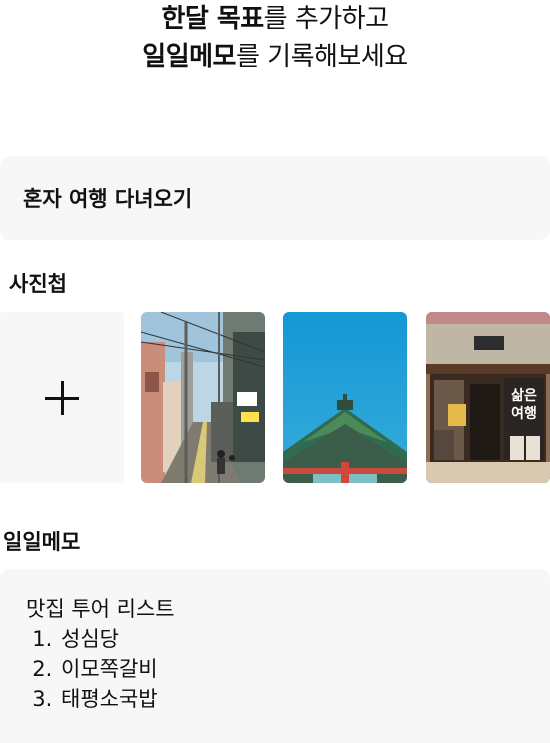 This screenshot has width=550, height=743. I want to click on bookstore-photo-image: 삶은 여행, so click(488, 397).